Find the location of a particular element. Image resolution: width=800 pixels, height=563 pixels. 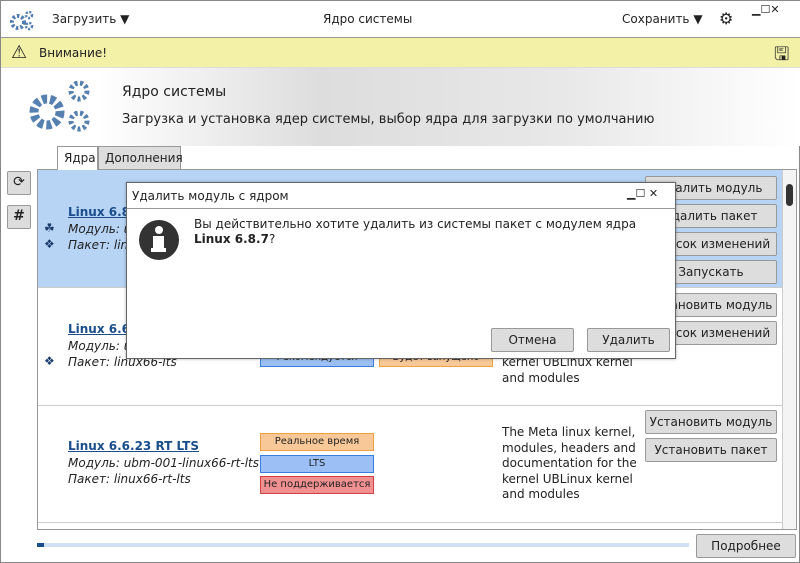

dialog-titlebar: Удалить модуль с ядром ▁☐ ✕ is located at coordinates (401, 196).